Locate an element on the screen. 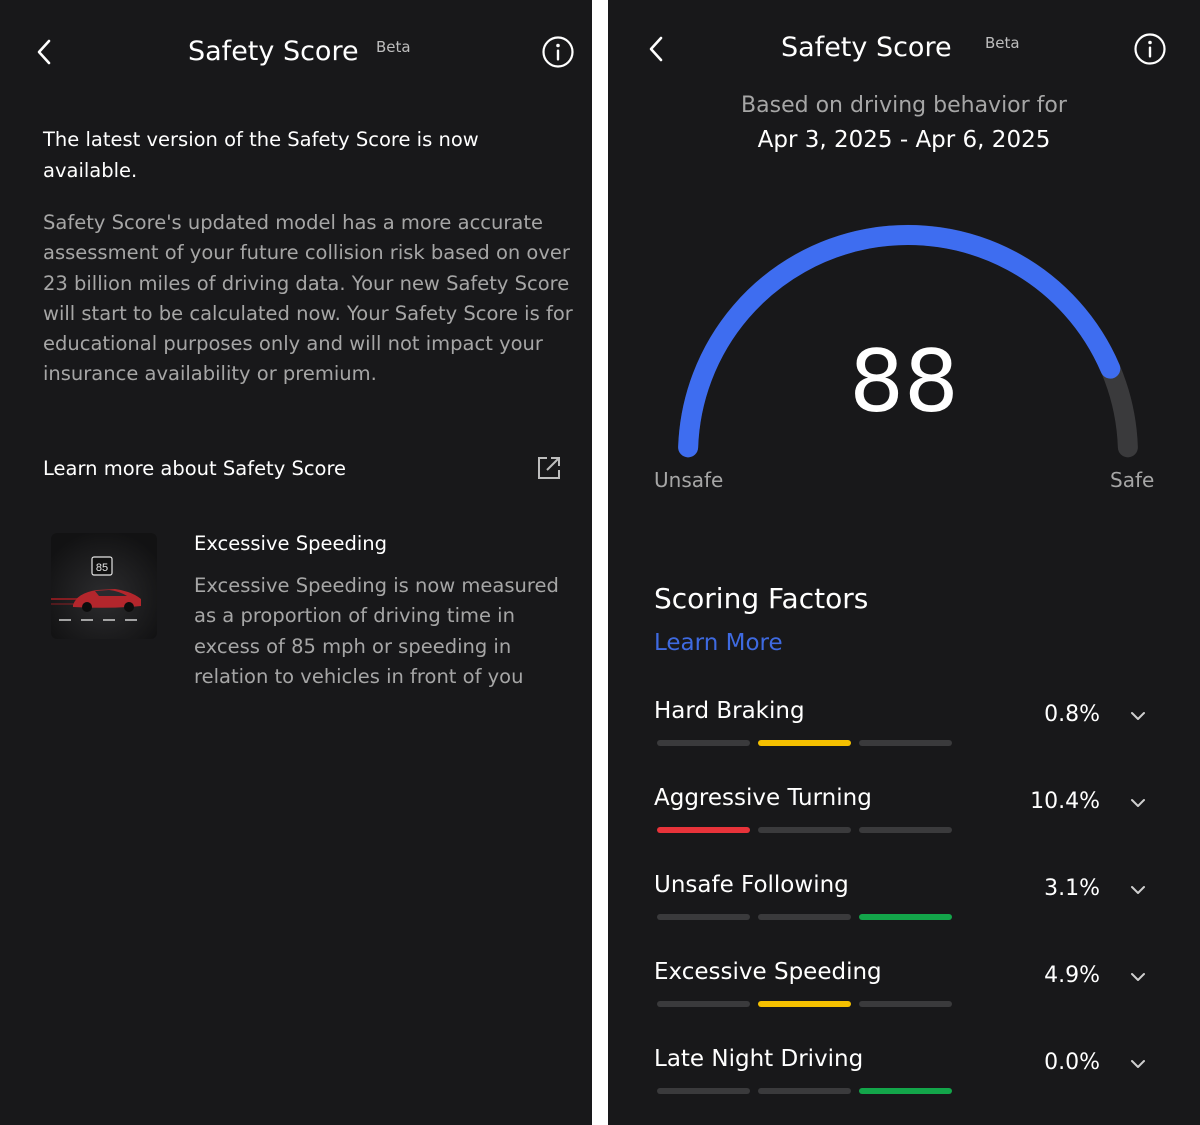 The height and width of the screenshot is (1125, 1200). factor-value: 0.8% is located at coordinates (1072, 714).